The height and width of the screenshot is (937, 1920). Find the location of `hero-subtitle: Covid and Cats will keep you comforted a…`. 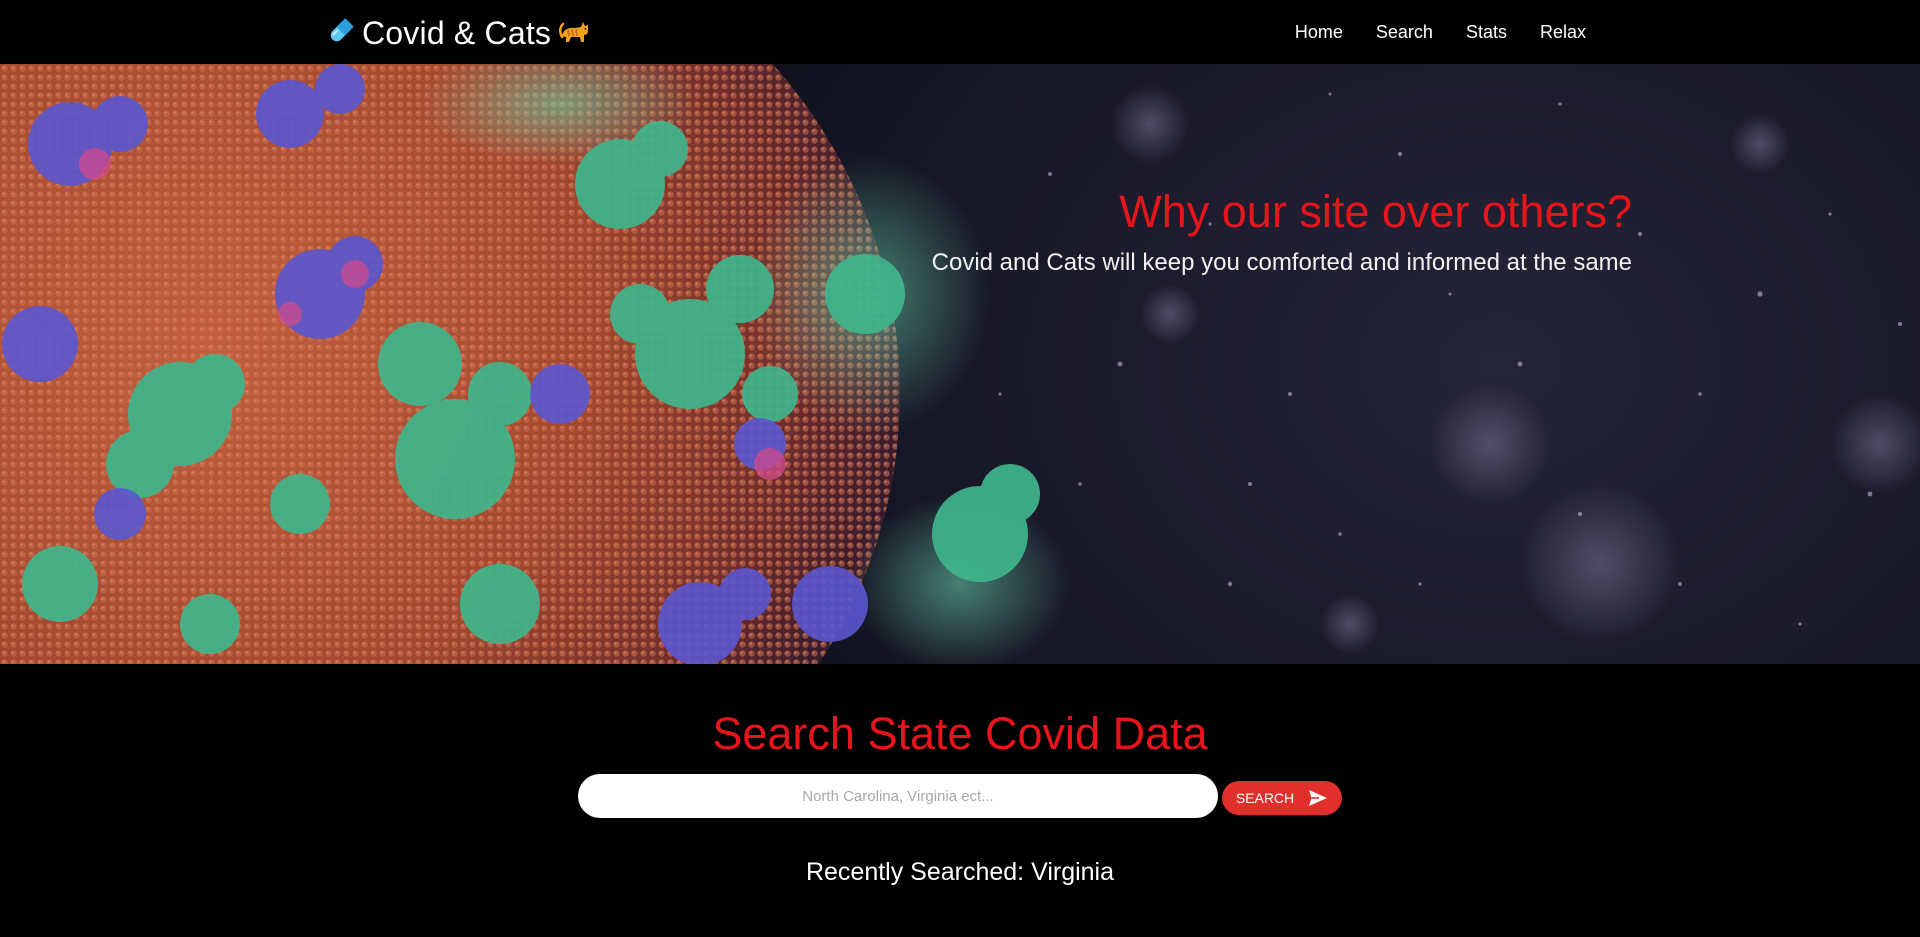

hero-subtitle: Covid and Cats will keep you comforted a… is located at coordinates (1281, 262).